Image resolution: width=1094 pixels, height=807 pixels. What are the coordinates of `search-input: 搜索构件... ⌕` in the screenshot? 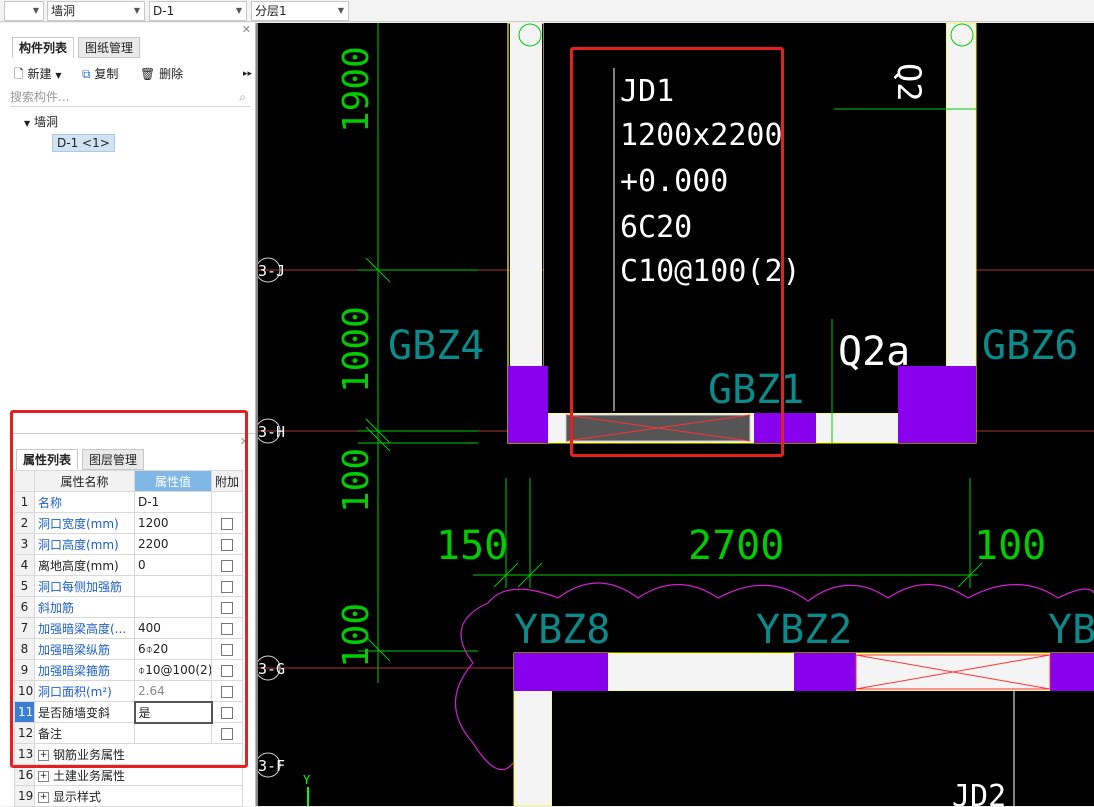 It's located at (130, 97).